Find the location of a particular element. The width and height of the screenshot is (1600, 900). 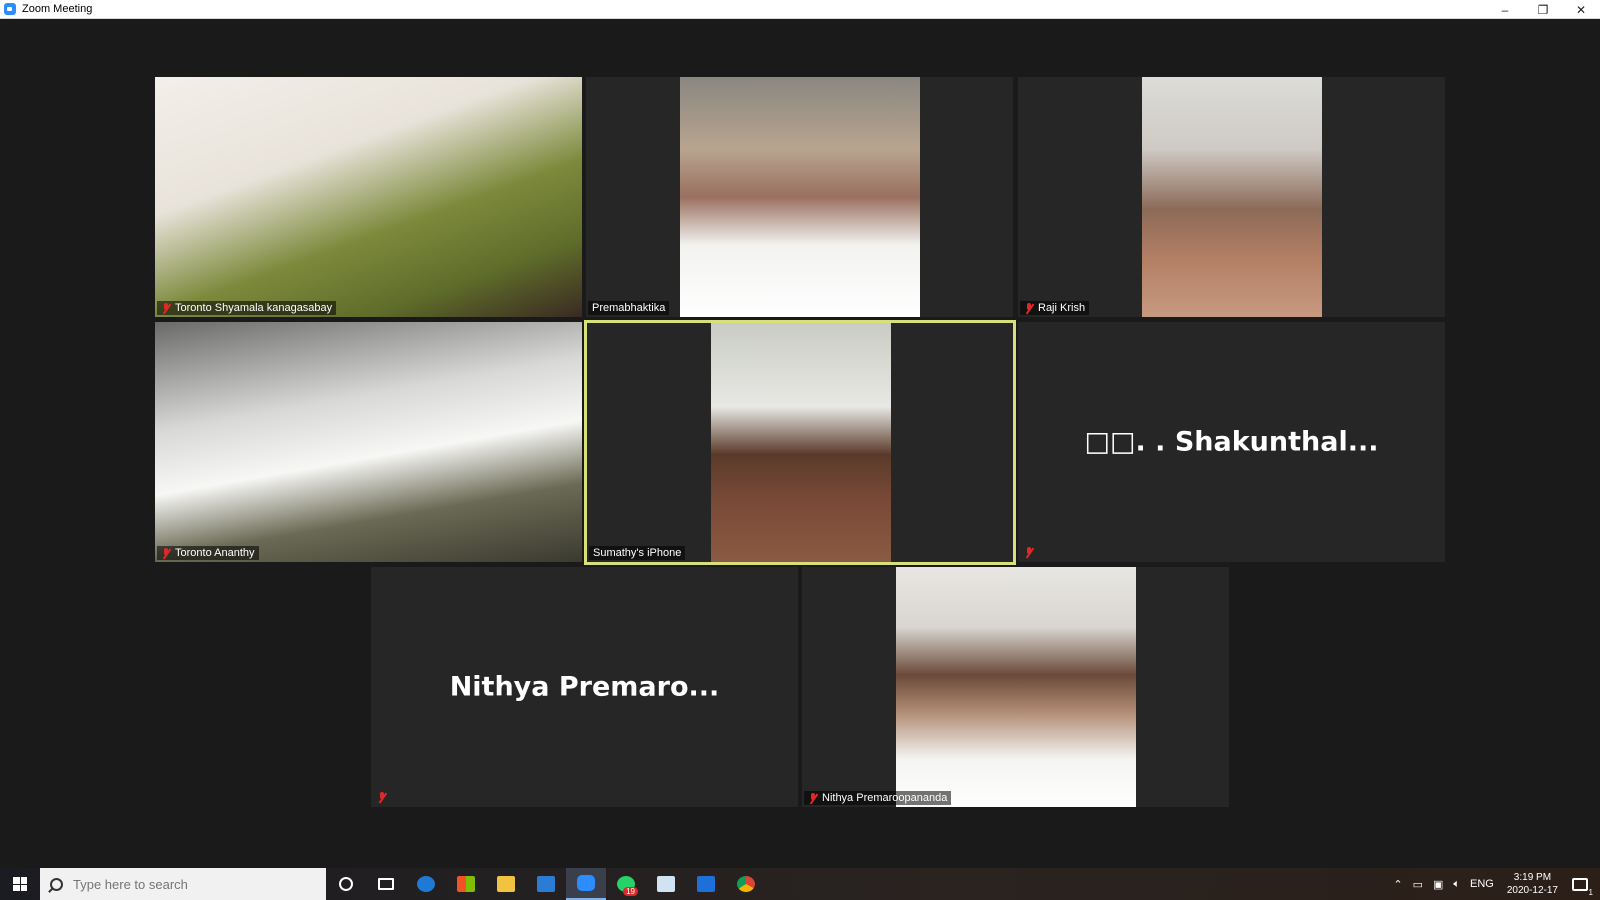

participant-name: Premabhaktika is located at coordinates (629, 308).